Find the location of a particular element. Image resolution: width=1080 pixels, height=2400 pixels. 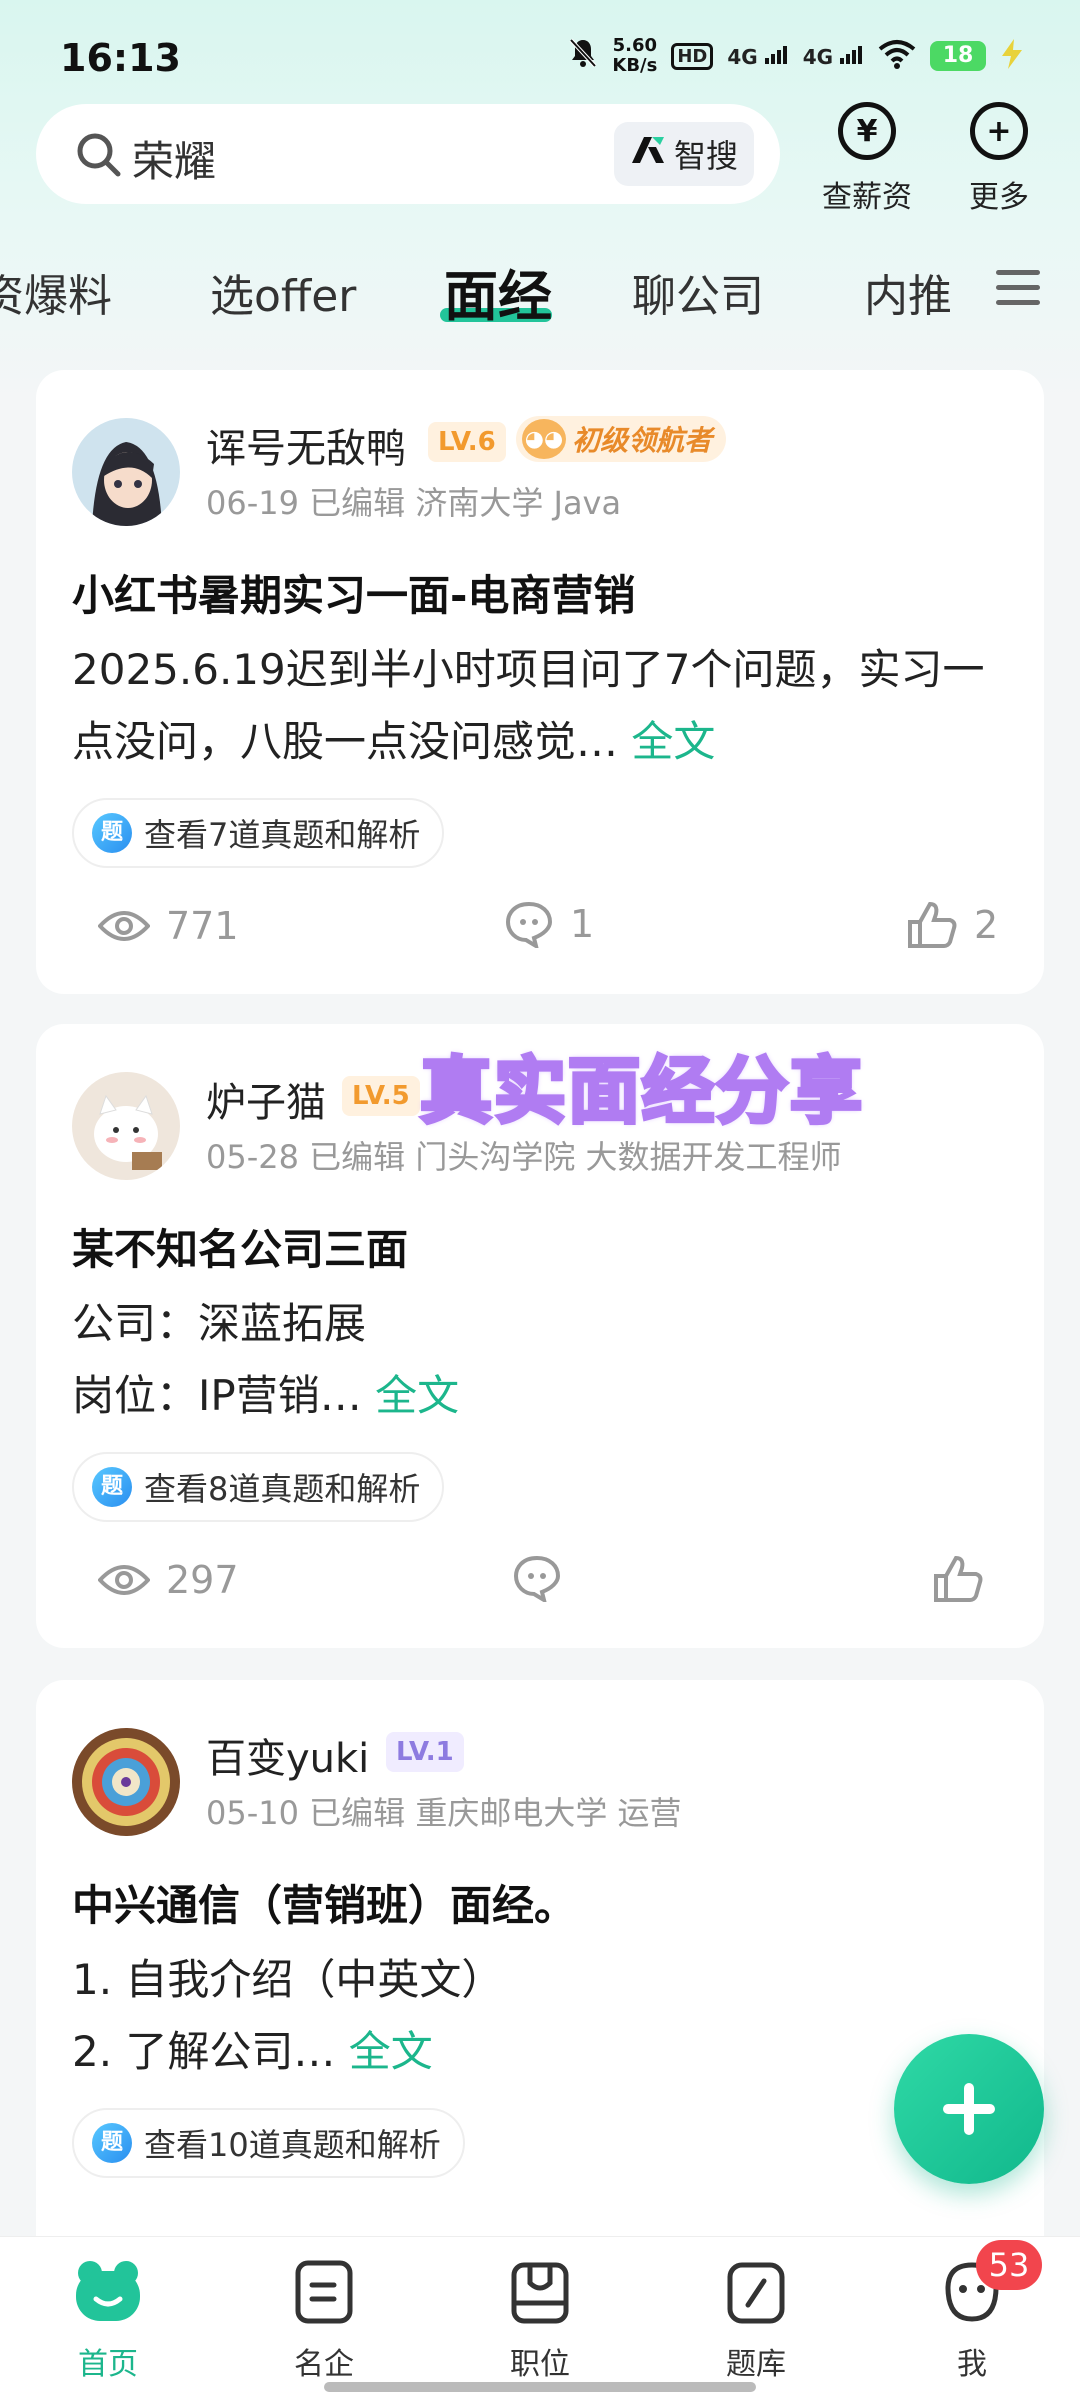

nav-question-bank-label: 题库 is located at coordinates (756, 2364).